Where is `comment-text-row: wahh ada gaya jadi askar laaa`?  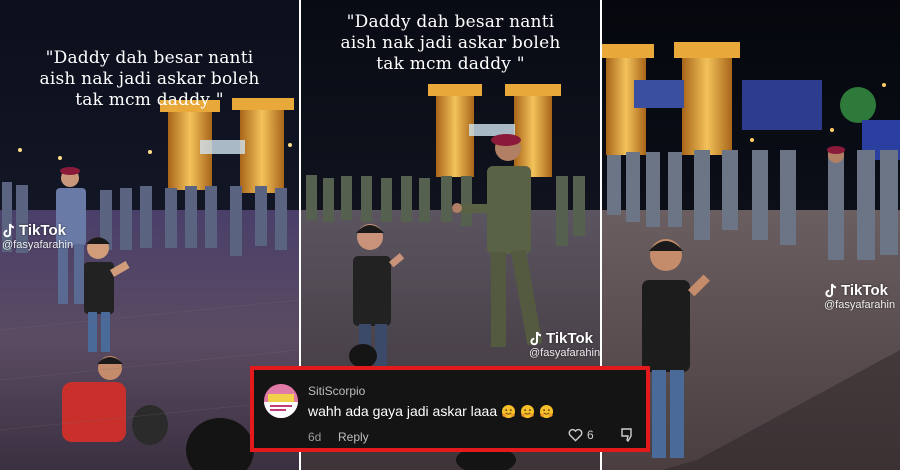 comment-text-row: wahh ada gaya jadi askar laaa is located at coordinates (431, 411).